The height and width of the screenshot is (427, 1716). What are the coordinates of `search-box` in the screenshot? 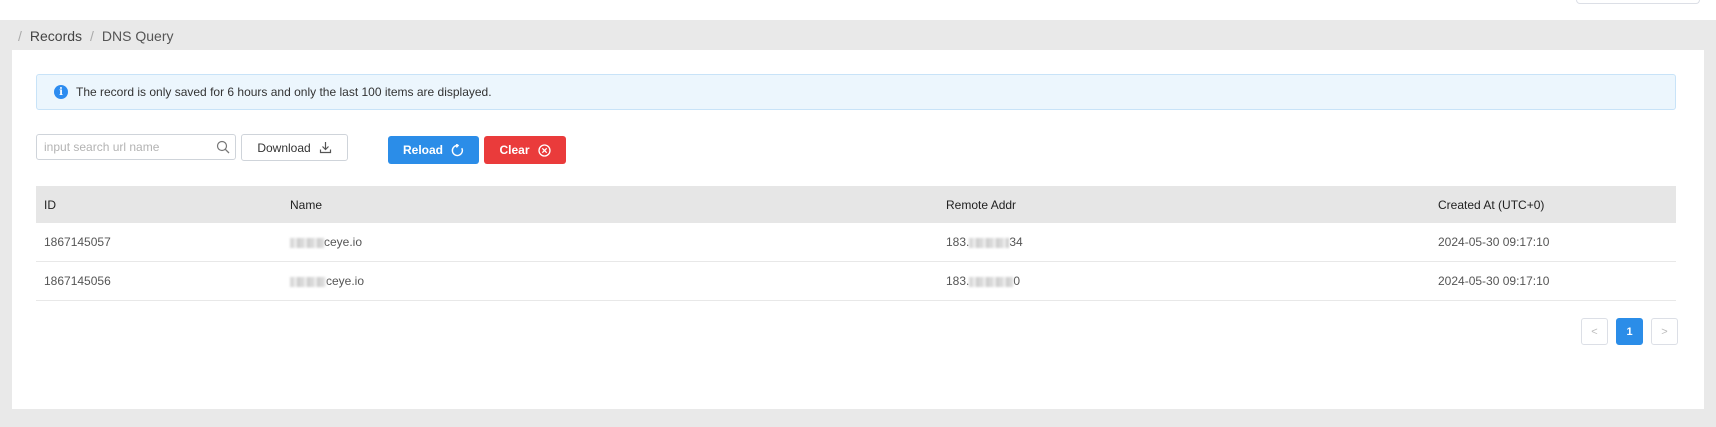 It's located at (136, 147).